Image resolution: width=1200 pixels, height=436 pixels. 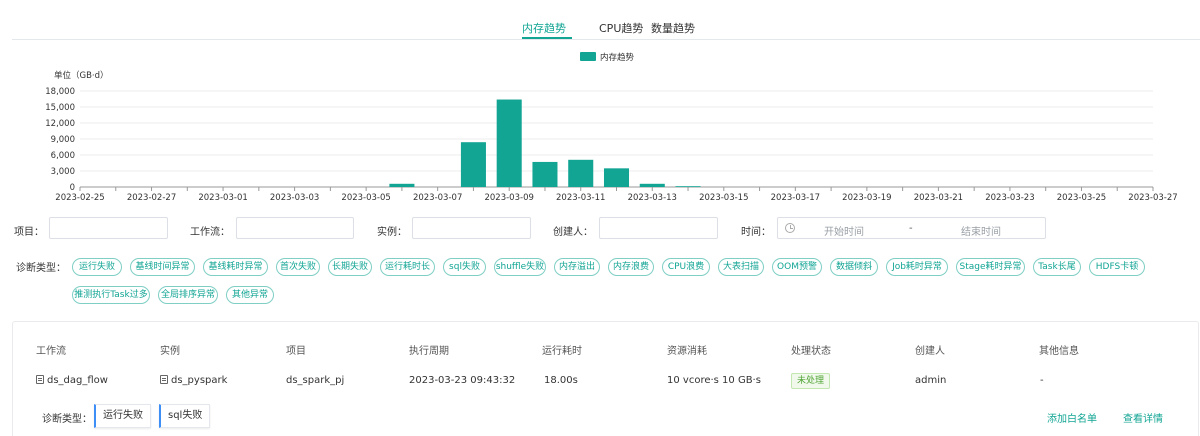 I want to click on end-time-input: 结束时间, so click(x=981, y=230).